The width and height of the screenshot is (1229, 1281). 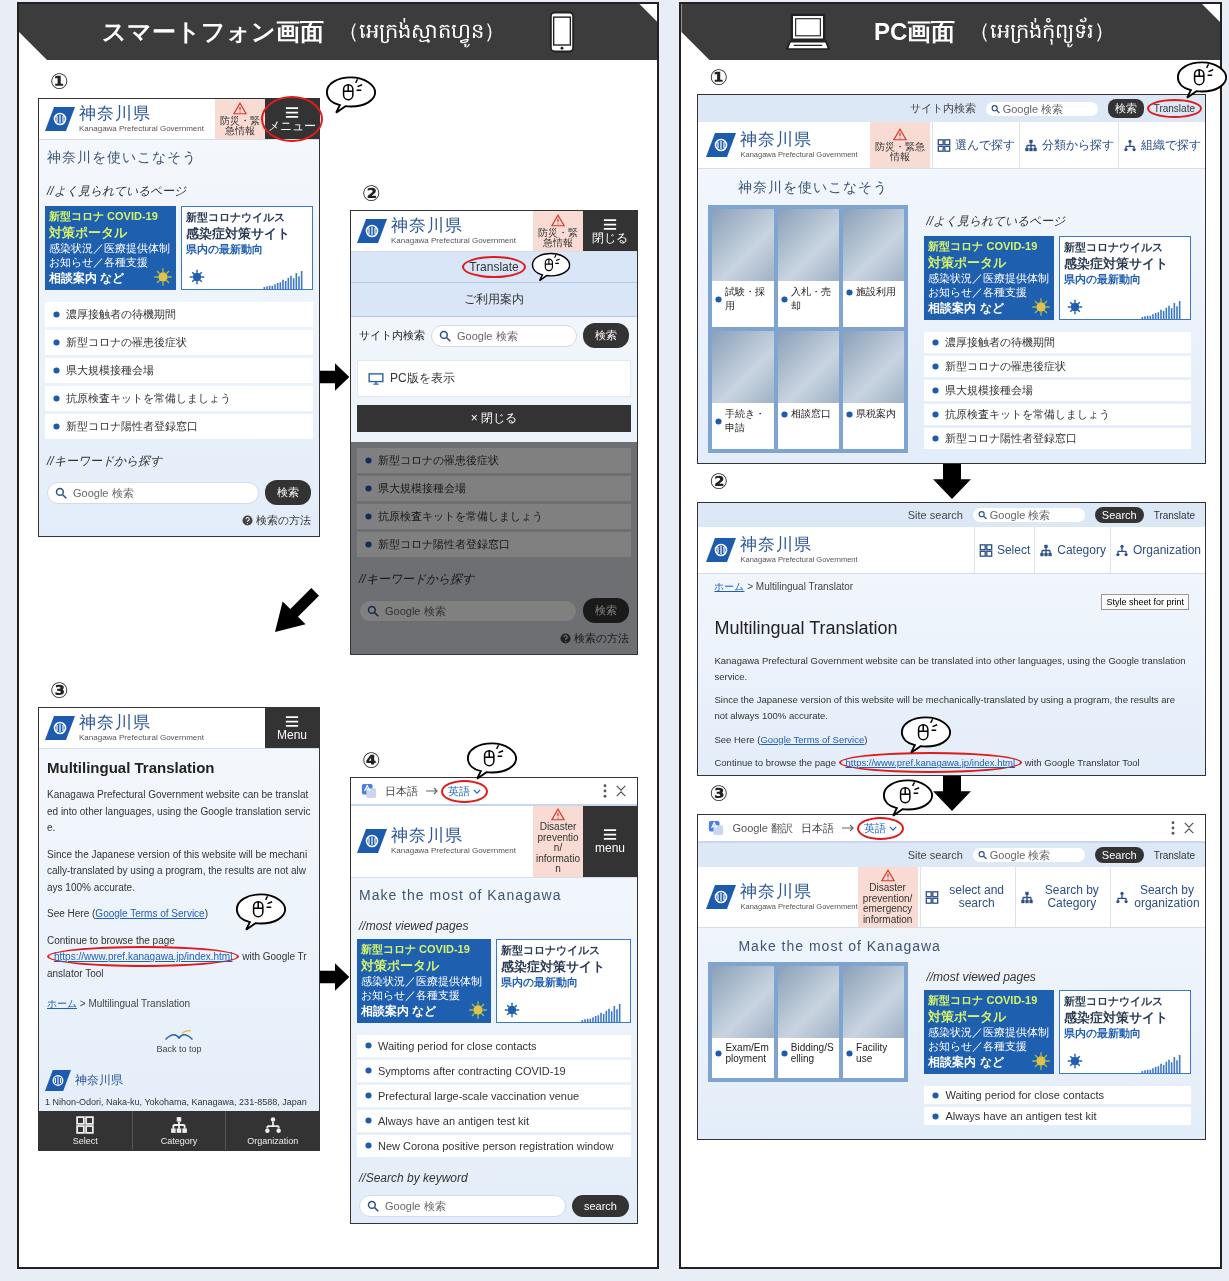 What do you see at coordinates (600, 1205) in the screenshot?
I see `search-button: search` at bounding box center [600, 1205].